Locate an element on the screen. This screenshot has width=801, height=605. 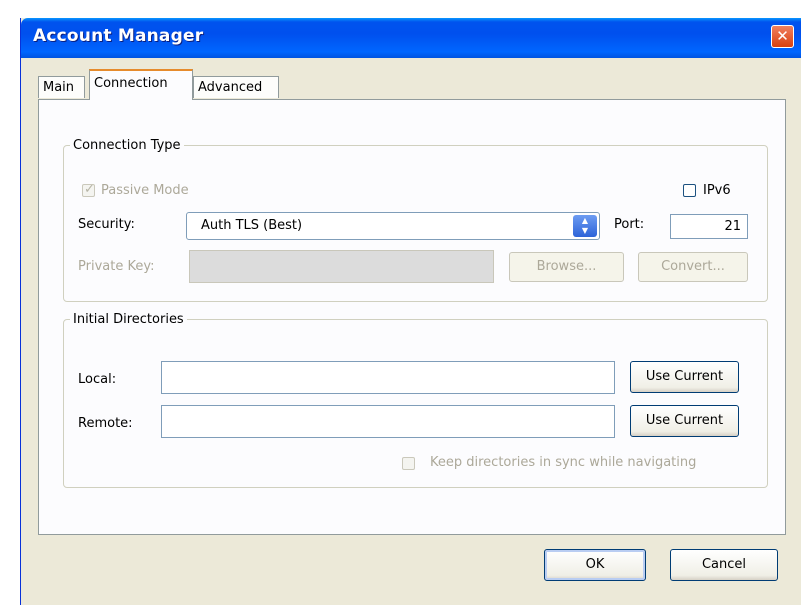
use-current-local-label: Use Current is located at coordinates (684, 376).